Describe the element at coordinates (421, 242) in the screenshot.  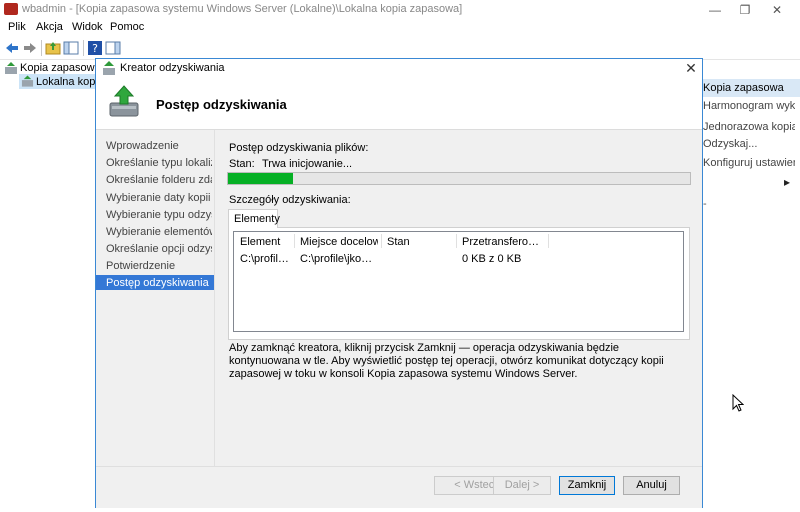
I see `column-header-status: Stan` at that location.